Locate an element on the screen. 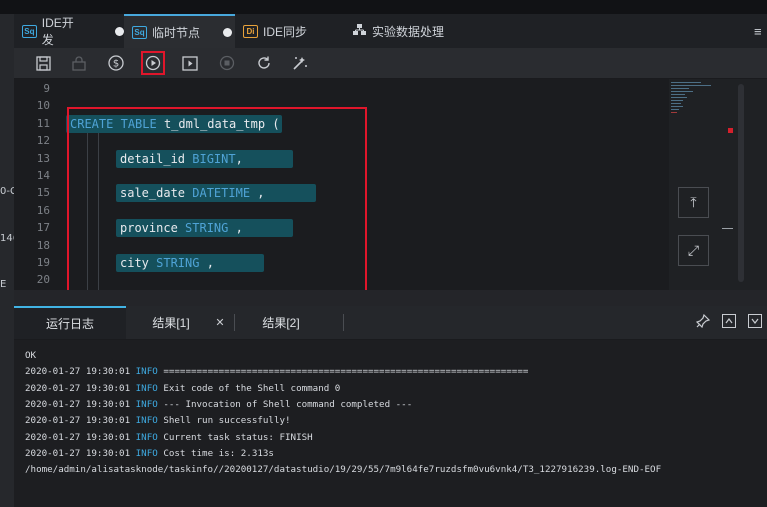 This screenshot has width=767, height=507. run-icon is located at coordinates (153, 63).